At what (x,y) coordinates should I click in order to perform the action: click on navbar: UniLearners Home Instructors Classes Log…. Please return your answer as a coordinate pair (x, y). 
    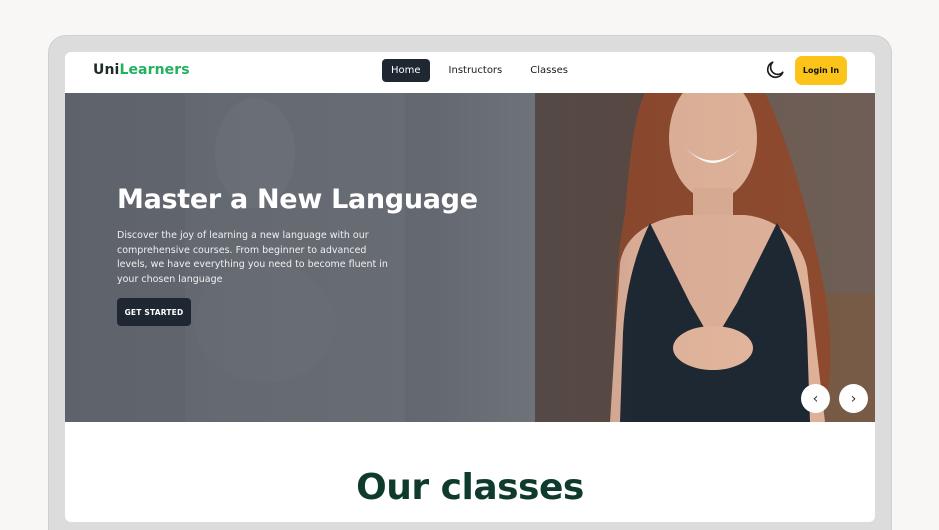
    Looking at the image, I should click on (470, 72).